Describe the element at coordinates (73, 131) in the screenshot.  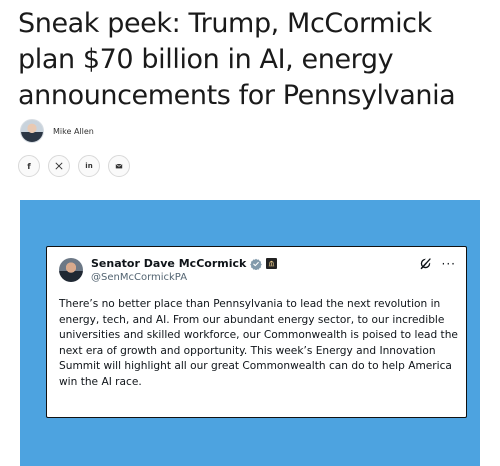
I see `author-name: Mike Allen` at that location.